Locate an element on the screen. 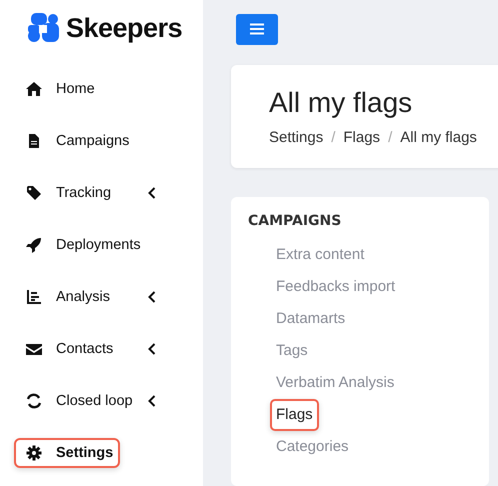 This screenshot has width=498, height=486. sidebar-item: Home is located at coordinates (96, 89).